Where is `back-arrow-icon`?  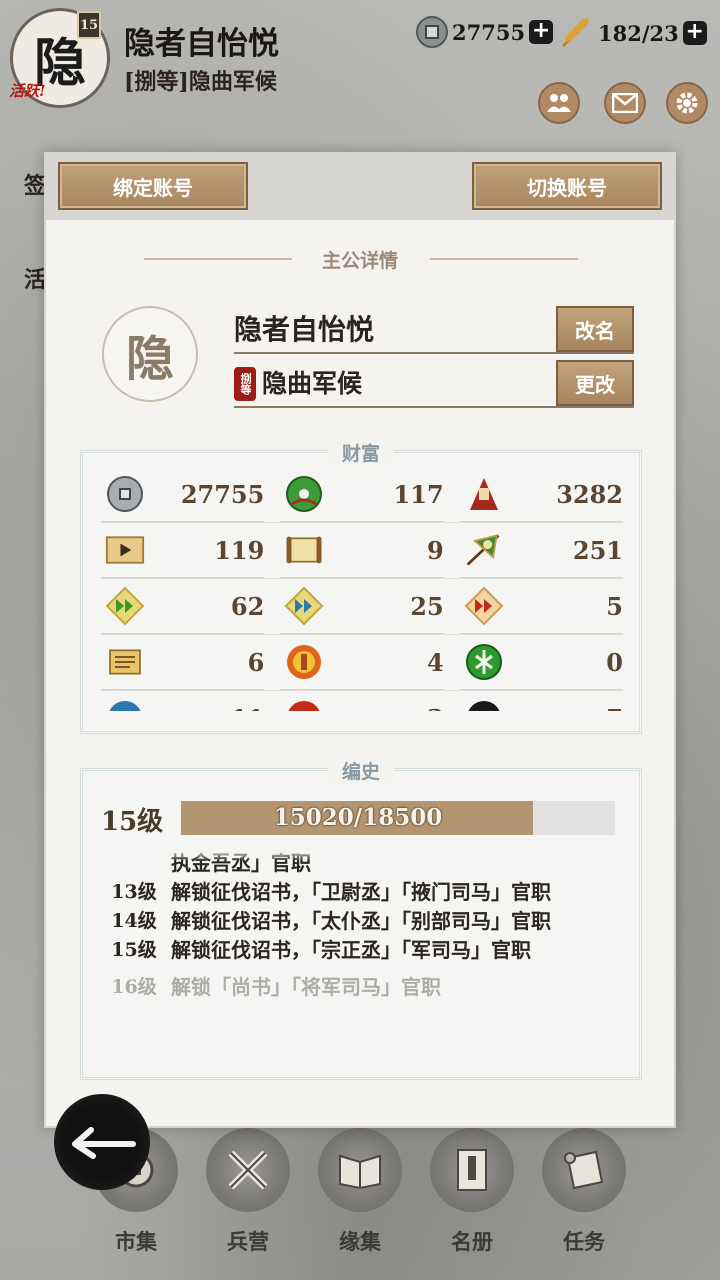 back-arrow-icon is located at coordinates (104, 1143).